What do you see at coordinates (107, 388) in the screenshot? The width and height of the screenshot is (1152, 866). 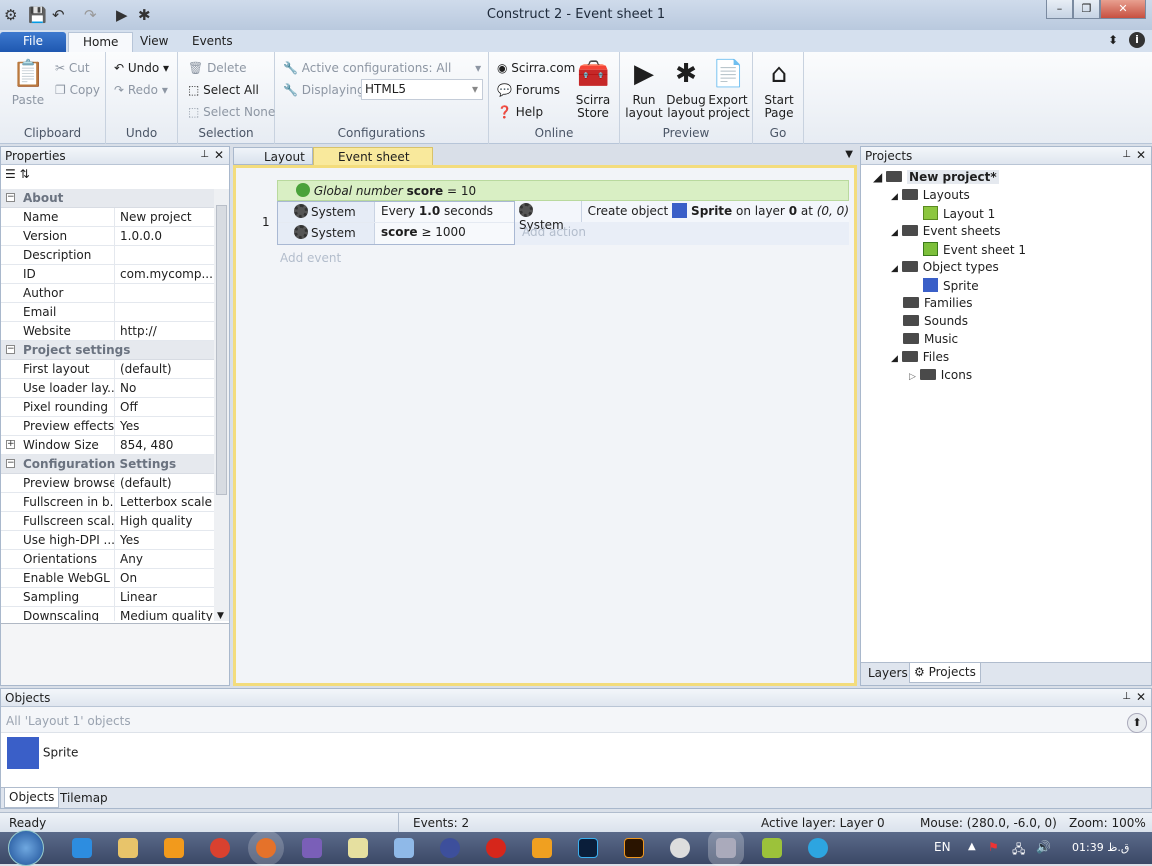 I see `property-row: Use loader lay... No` at bounding box center [107, 388].